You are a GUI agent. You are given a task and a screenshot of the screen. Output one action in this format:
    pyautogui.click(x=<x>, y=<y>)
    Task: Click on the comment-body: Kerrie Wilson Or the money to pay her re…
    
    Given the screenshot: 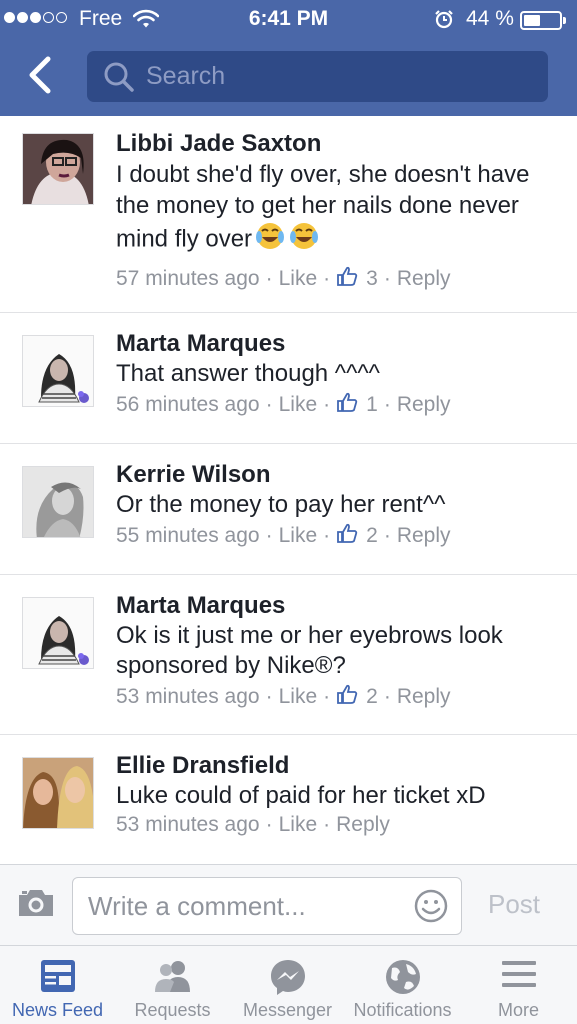 What is the action you would take?
    pyautogui.click(x=336, y=505)
    